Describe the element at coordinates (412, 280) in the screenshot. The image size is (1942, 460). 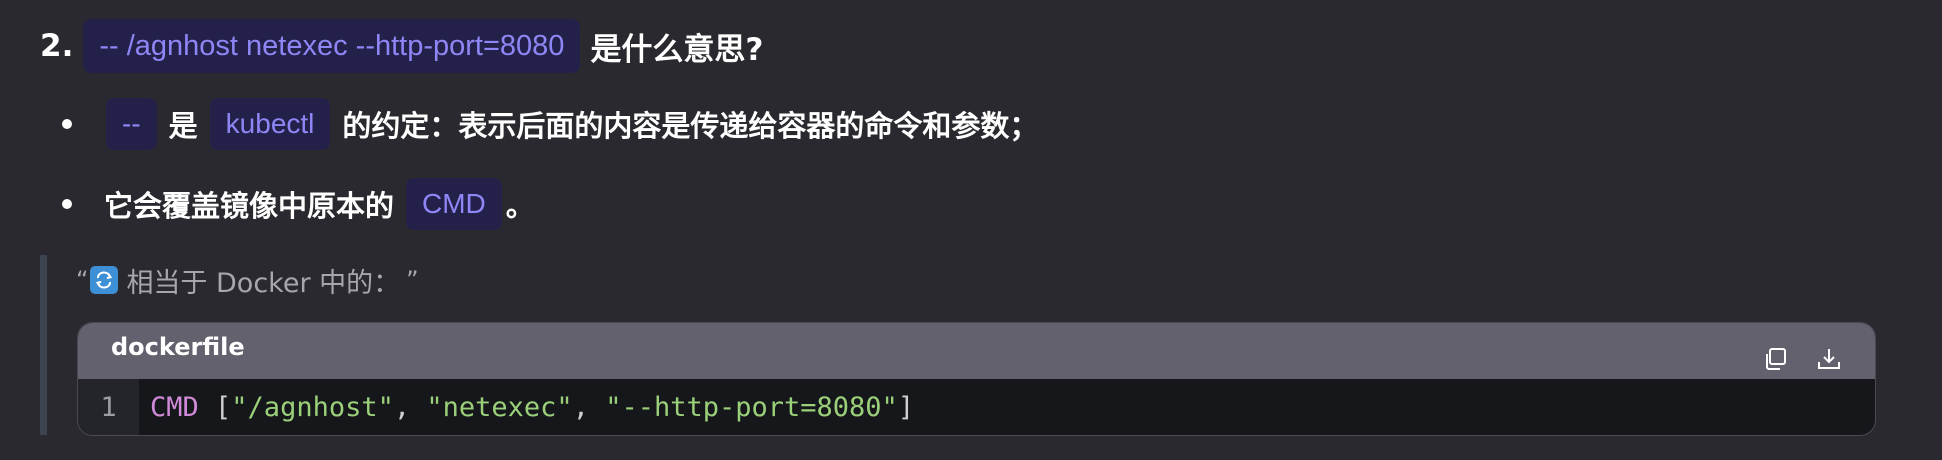
I see `quote-close-mark: ”` at that location.